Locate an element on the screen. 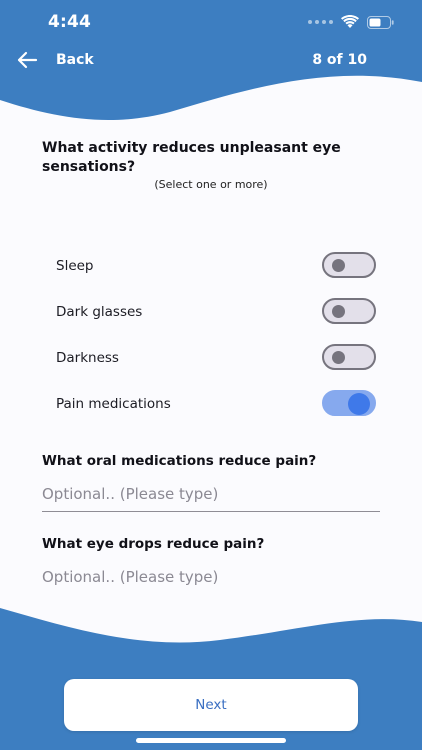  battery-icon is located at coordinates (380, 22).